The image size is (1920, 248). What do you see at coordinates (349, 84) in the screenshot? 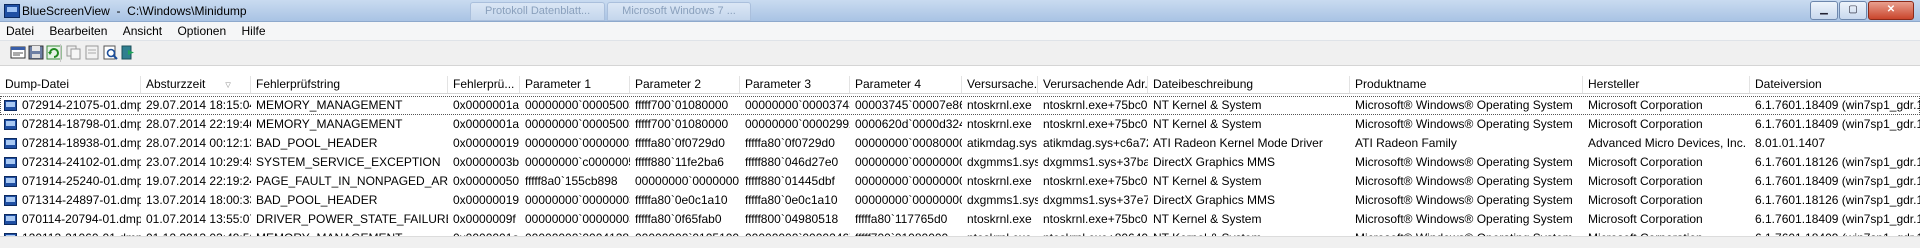
I see `column-header-fehlerpruefstring: Fehlerprüfstring` at bounding box center [349, 84].